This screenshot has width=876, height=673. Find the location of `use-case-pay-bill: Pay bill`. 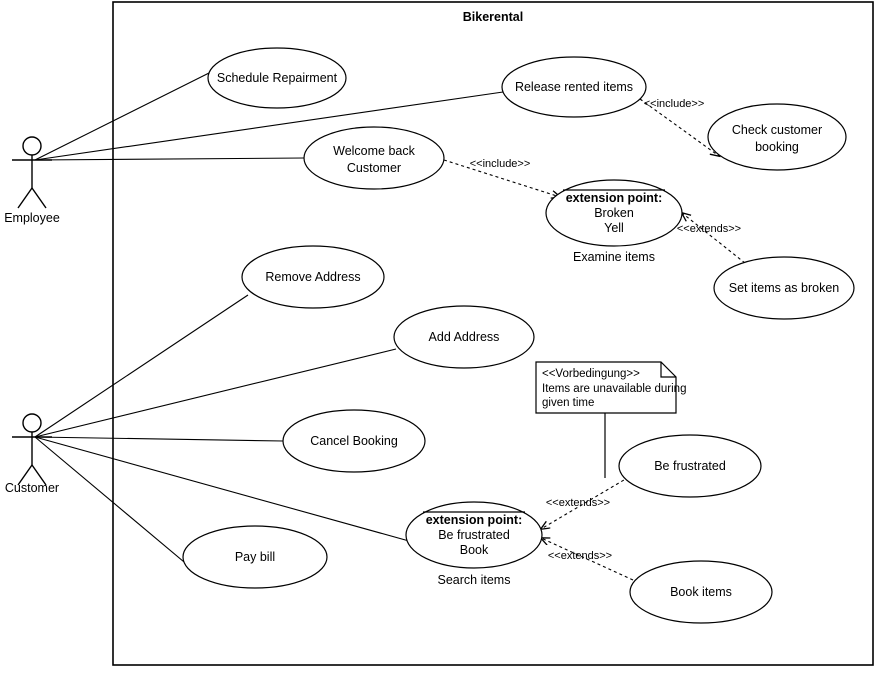

use-case-pay-bill: Pay bill is located at coordinates (255, 557).